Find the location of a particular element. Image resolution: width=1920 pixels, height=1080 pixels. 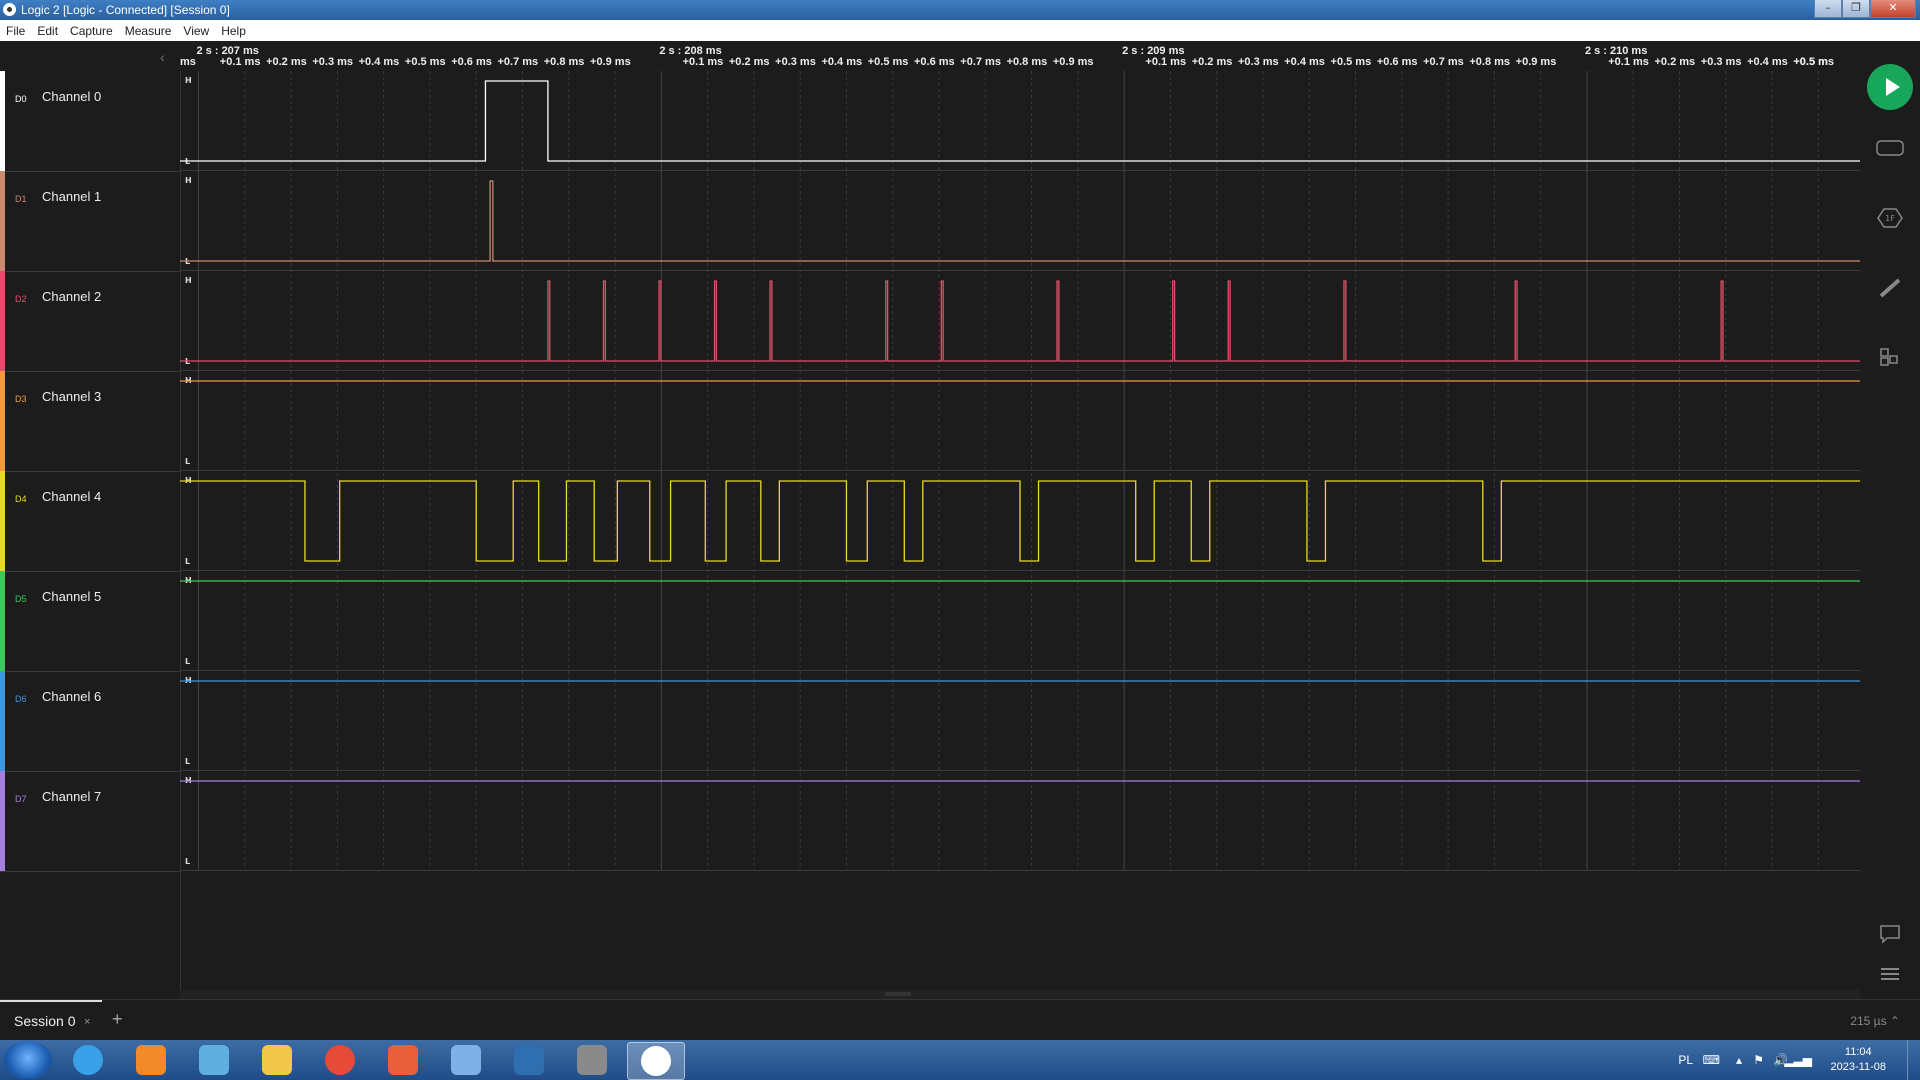

close-button: ✕ is located at coordinates (1893, 9).